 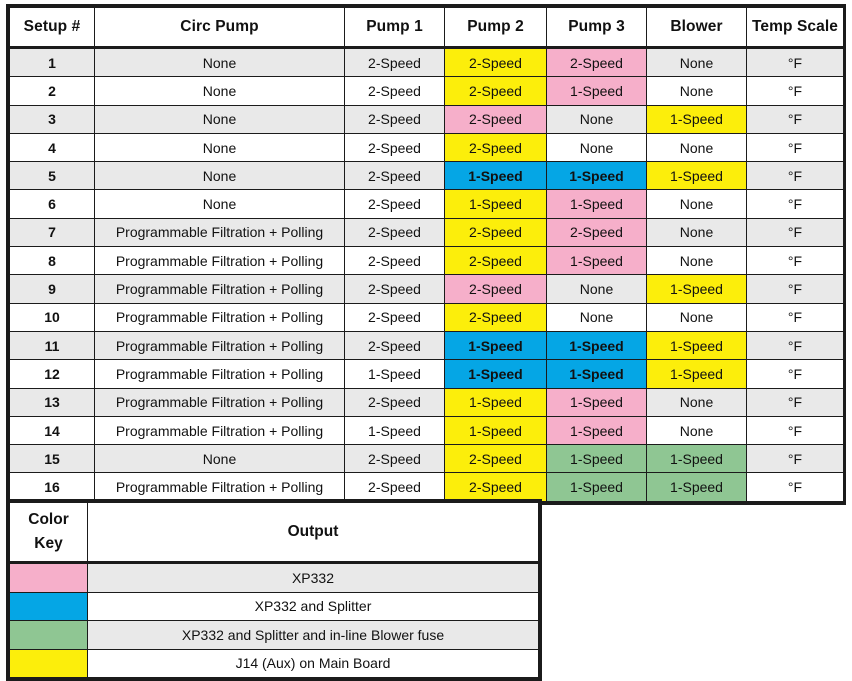 I want to click on column-header-temp-scale: Temp Scale, so click(x=795, y=28).